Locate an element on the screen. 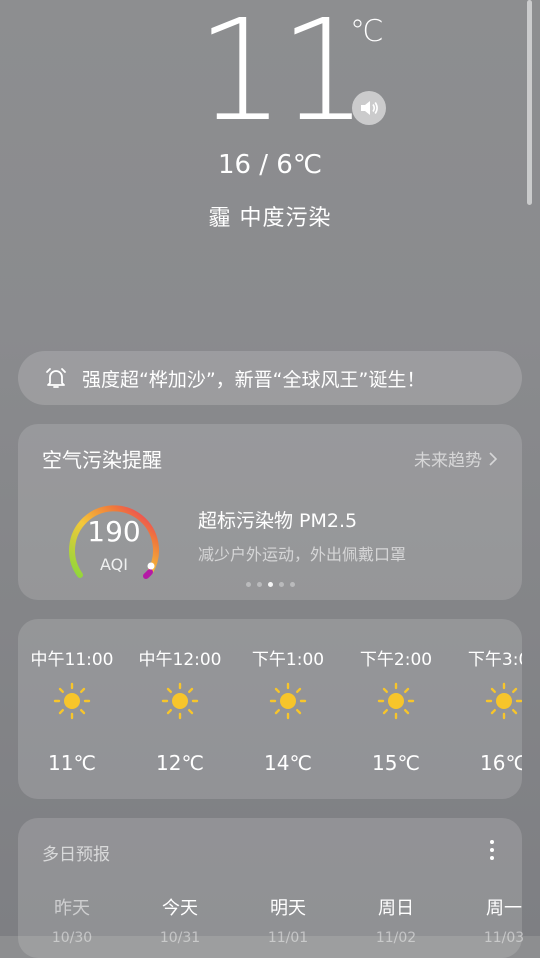  weather-condition: 霾 中度污染 is located at coordinates (270, 218).